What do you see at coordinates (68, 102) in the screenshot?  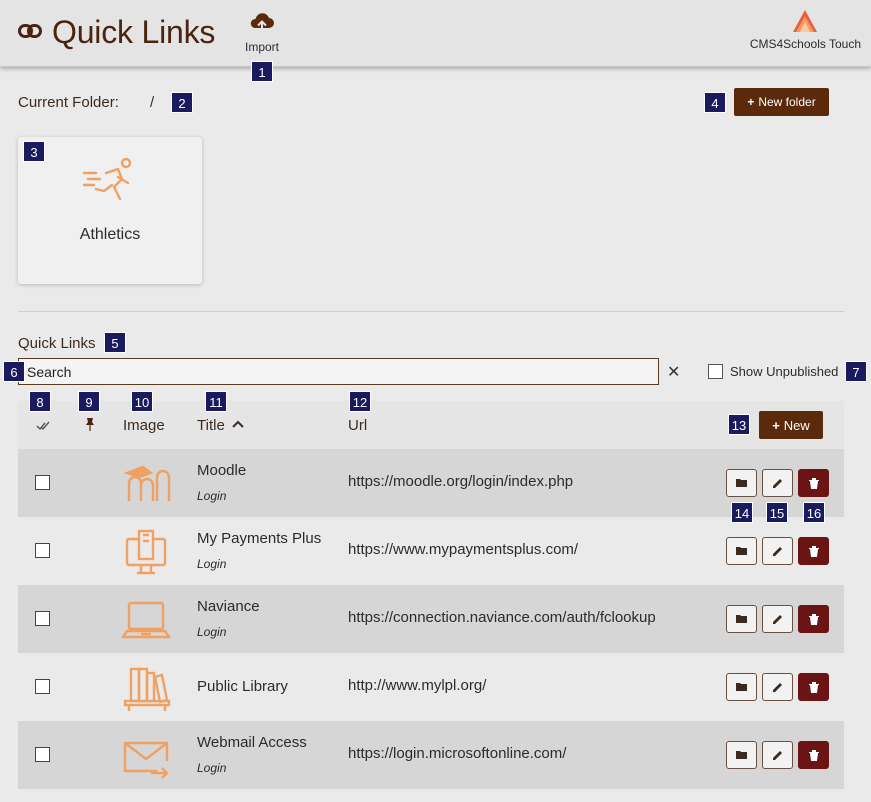 I see `current-folder-label: Current Folder:` at bounding box center [68, 102].